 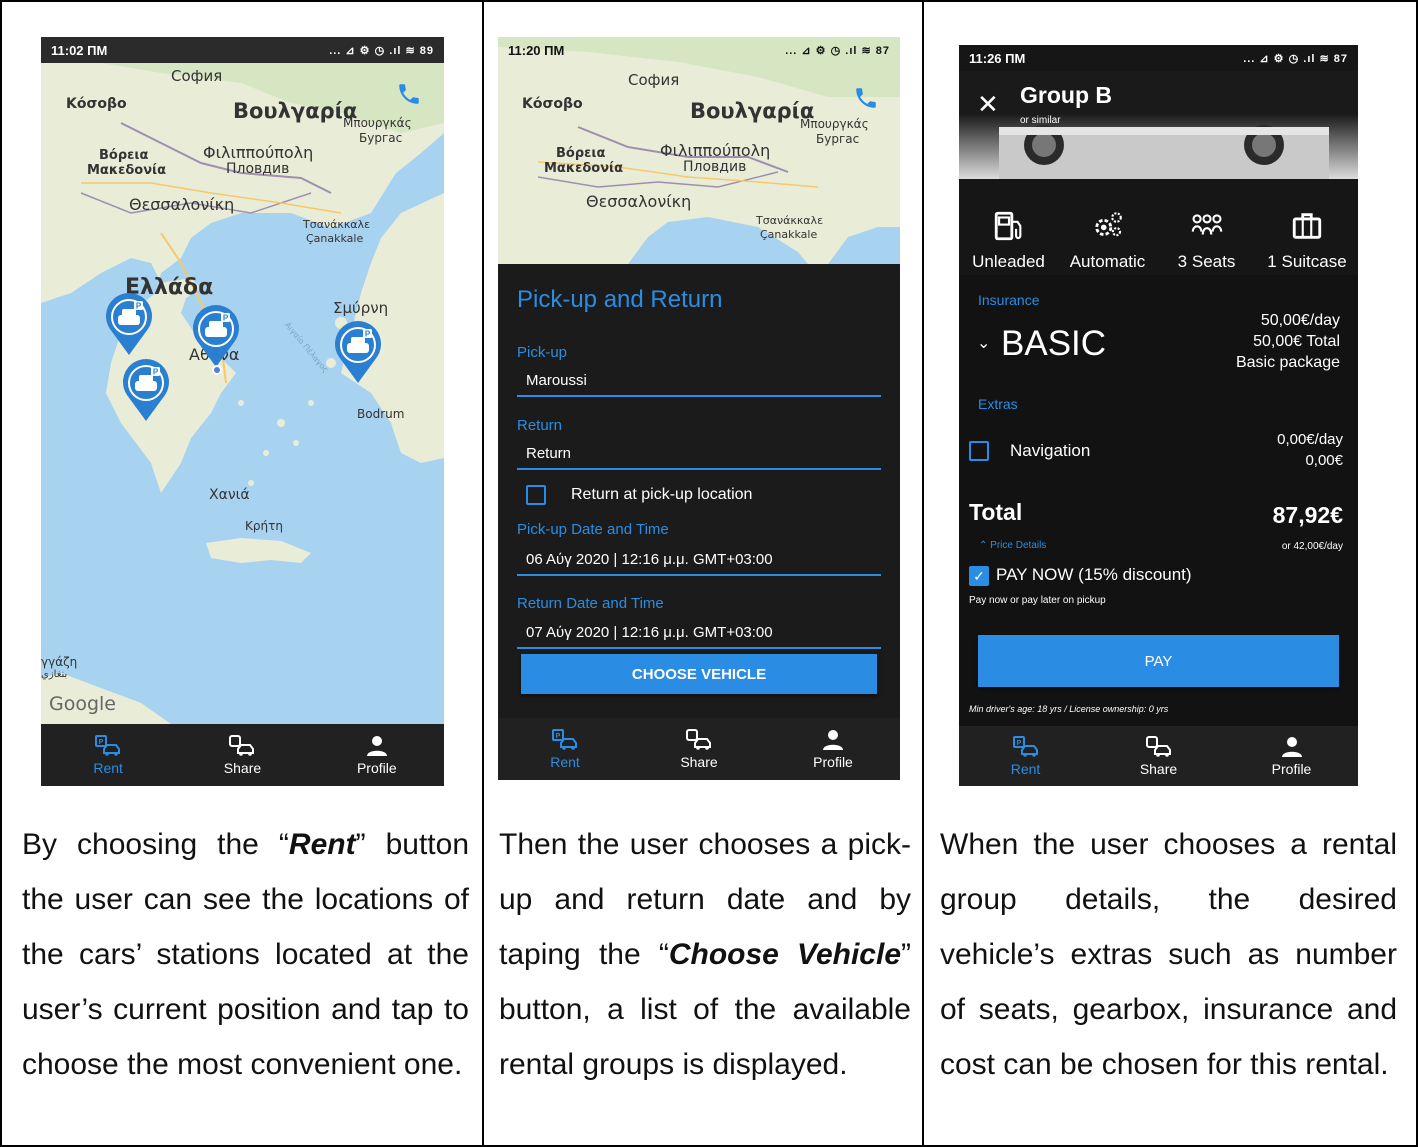 What do you see at coordinates (1158, 58) in the screenshot?
I see `status-bar: 11:26 ПМ ... ⊿ ⚙ ◷ .ıl ≋ 87` at bounding box center [1158, 58].